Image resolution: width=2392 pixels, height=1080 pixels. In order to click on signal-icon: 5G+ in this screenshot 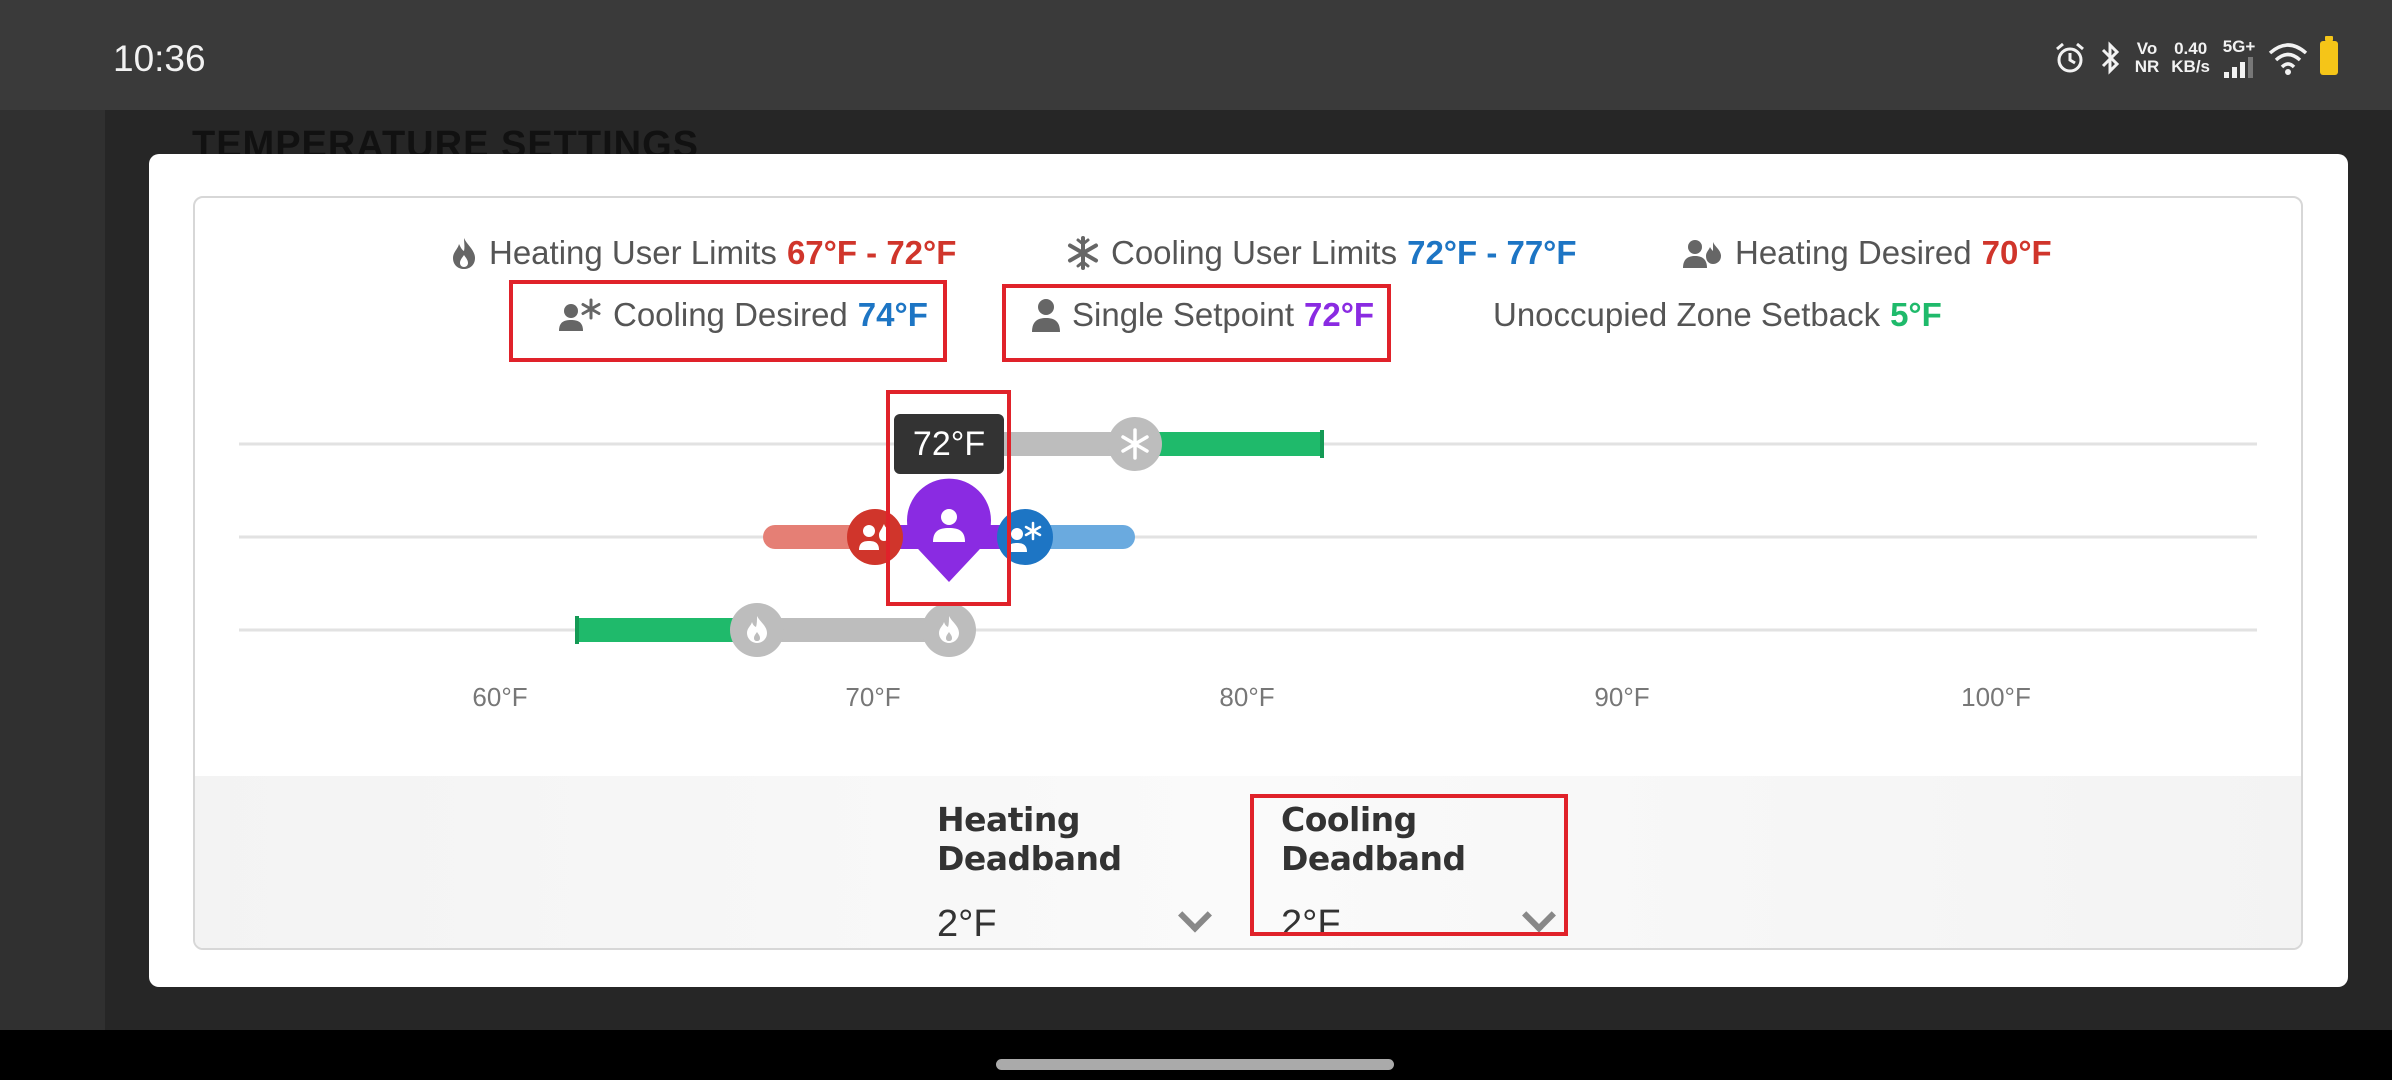, I will do `click(2239, 58)`.